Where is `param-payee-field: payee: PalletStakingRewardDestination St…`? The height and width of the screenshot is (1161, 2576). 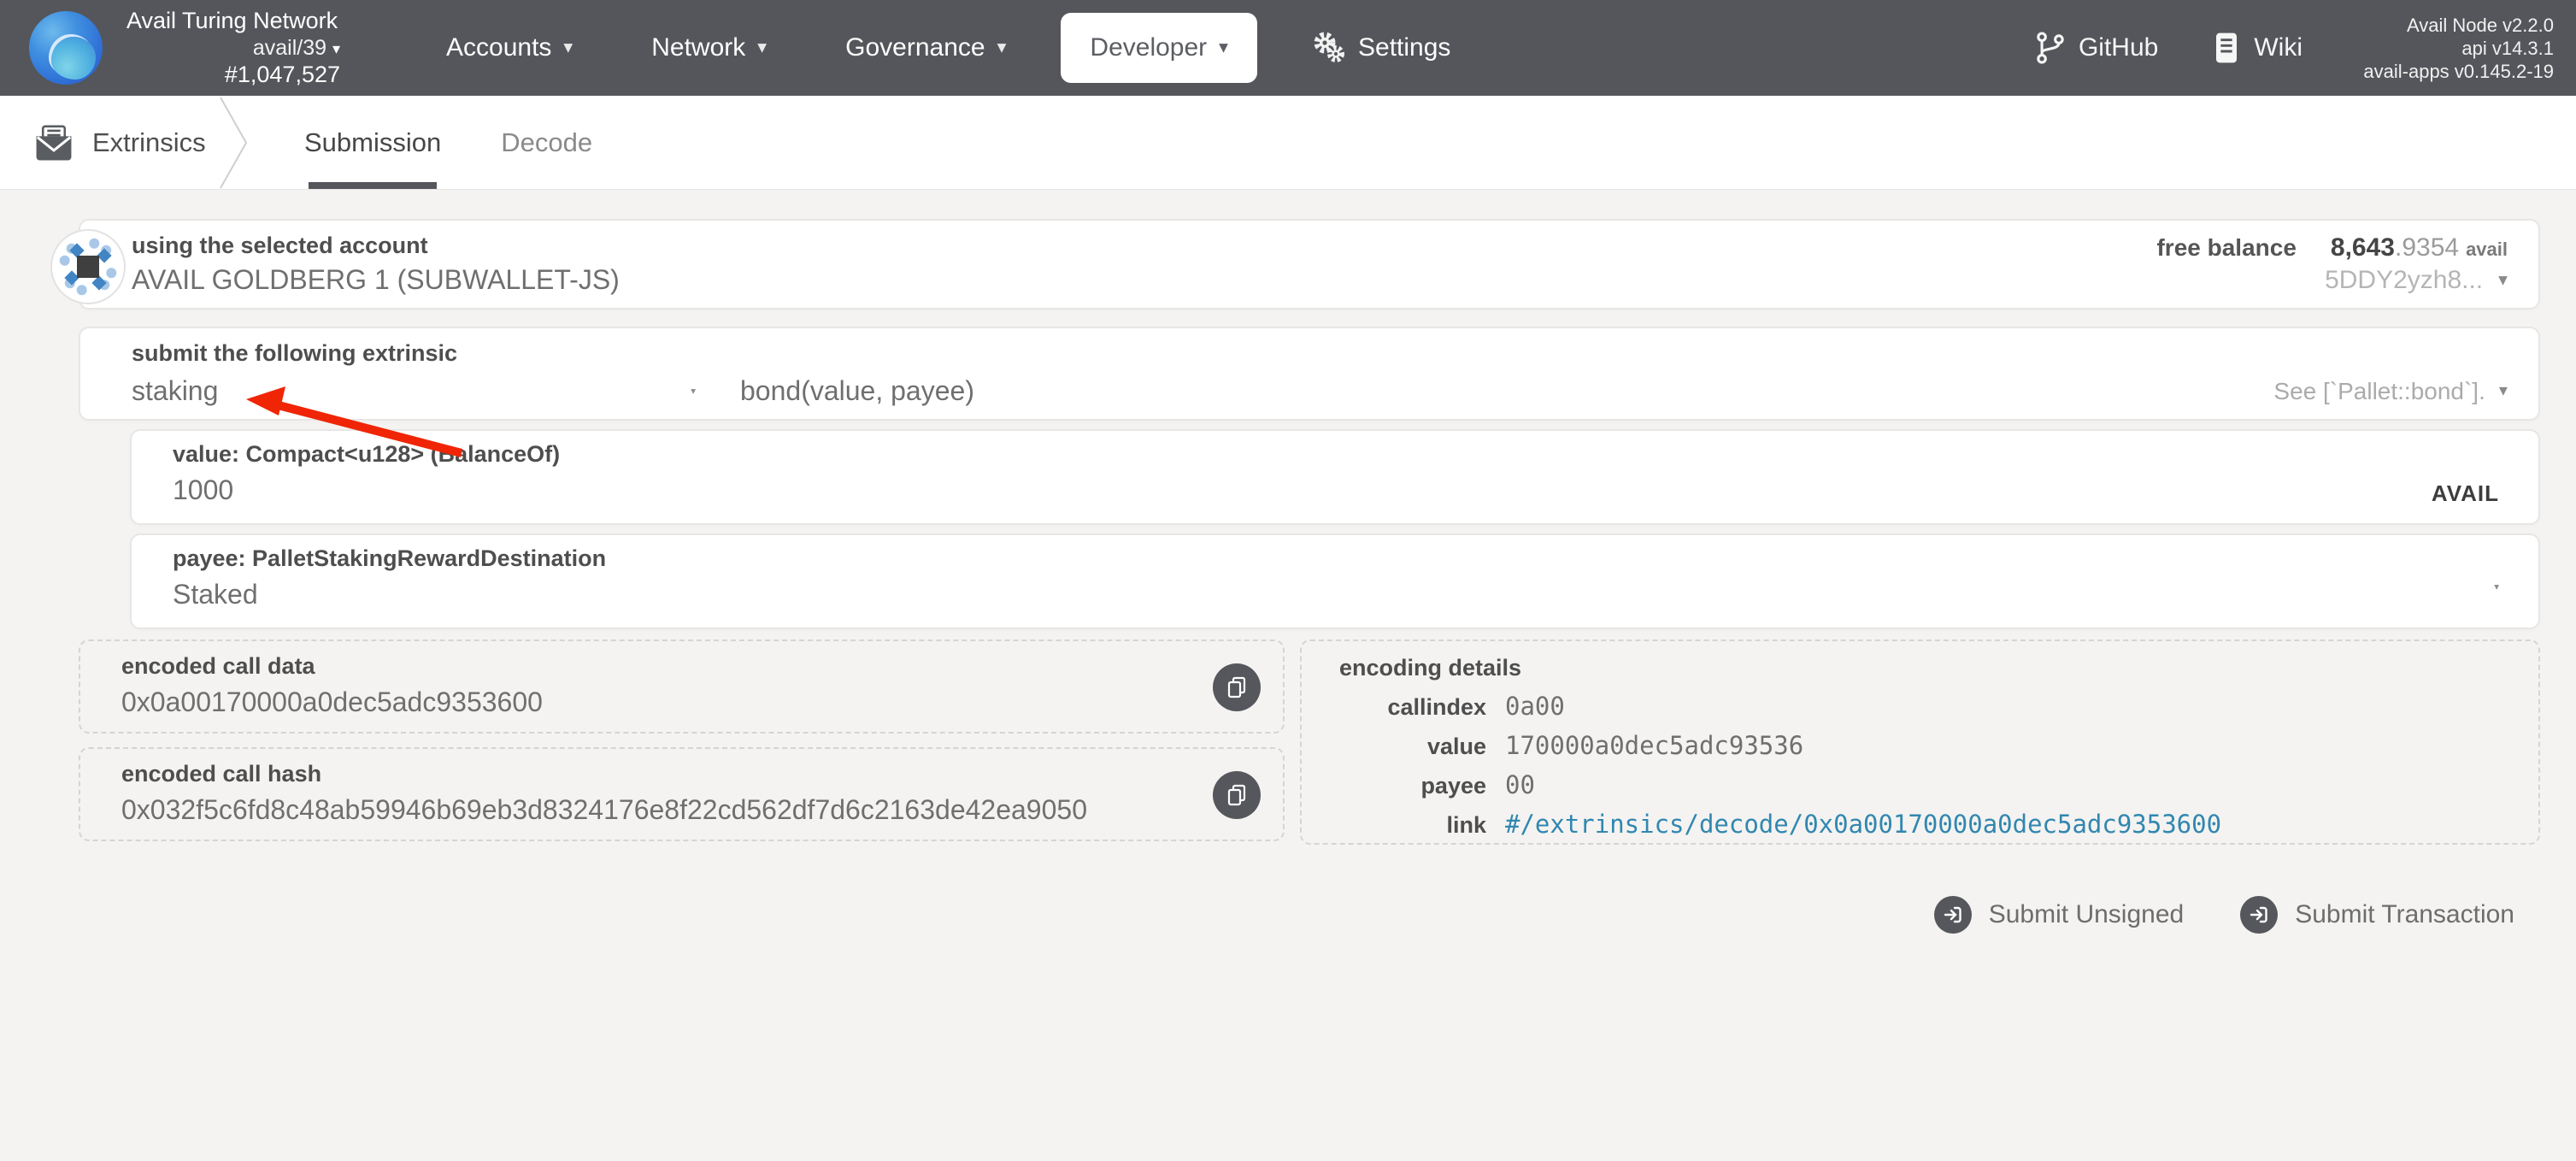
param-payee-field: payee: PalletStakingRewardDestination St… is located at coordinates (1335, 581).